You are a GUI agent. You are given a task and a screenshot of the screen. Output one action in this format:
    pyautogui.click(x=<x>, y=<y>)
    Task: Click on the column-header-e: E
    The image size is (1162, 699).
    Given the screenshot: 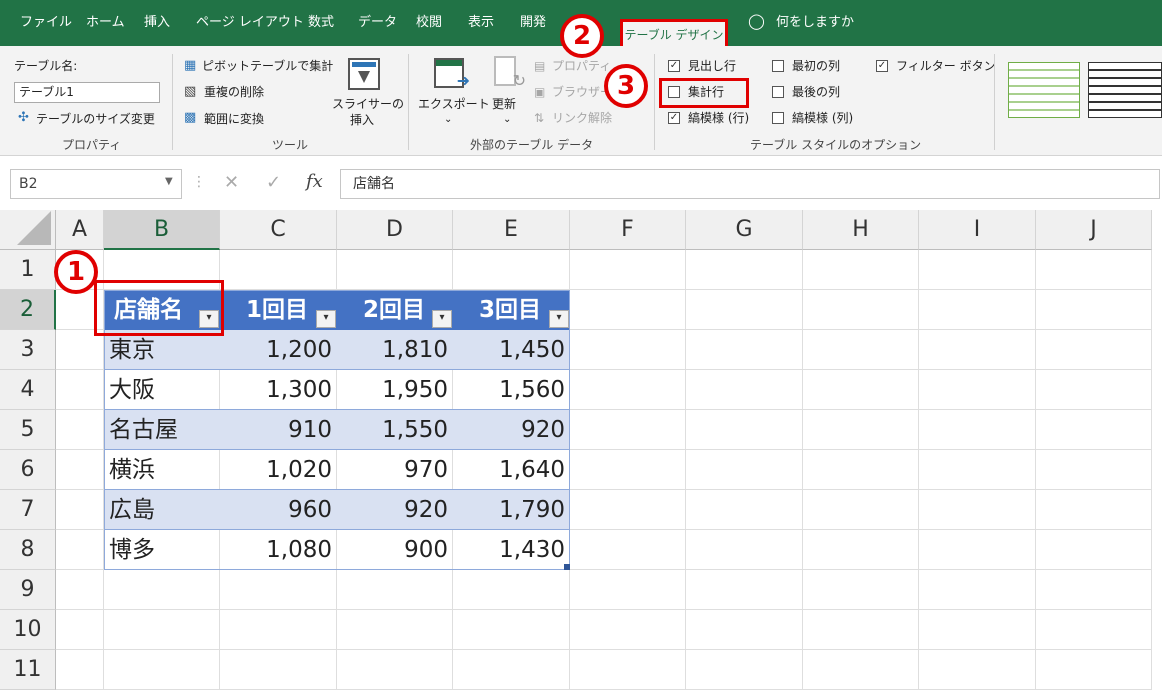 What is the action you would take?
    pyautogui.click(x=511, y=230)
    